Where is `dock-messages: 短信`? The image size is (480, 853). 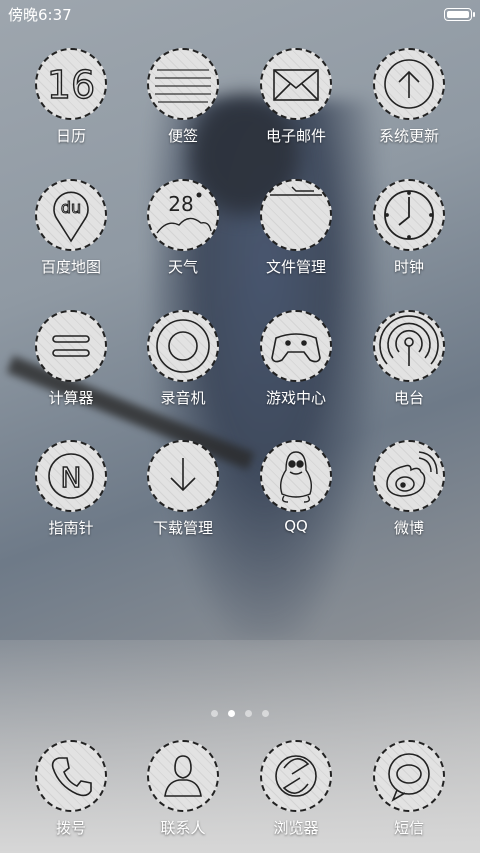 dock-messages: 短信 is located at coordinates (409, 789).